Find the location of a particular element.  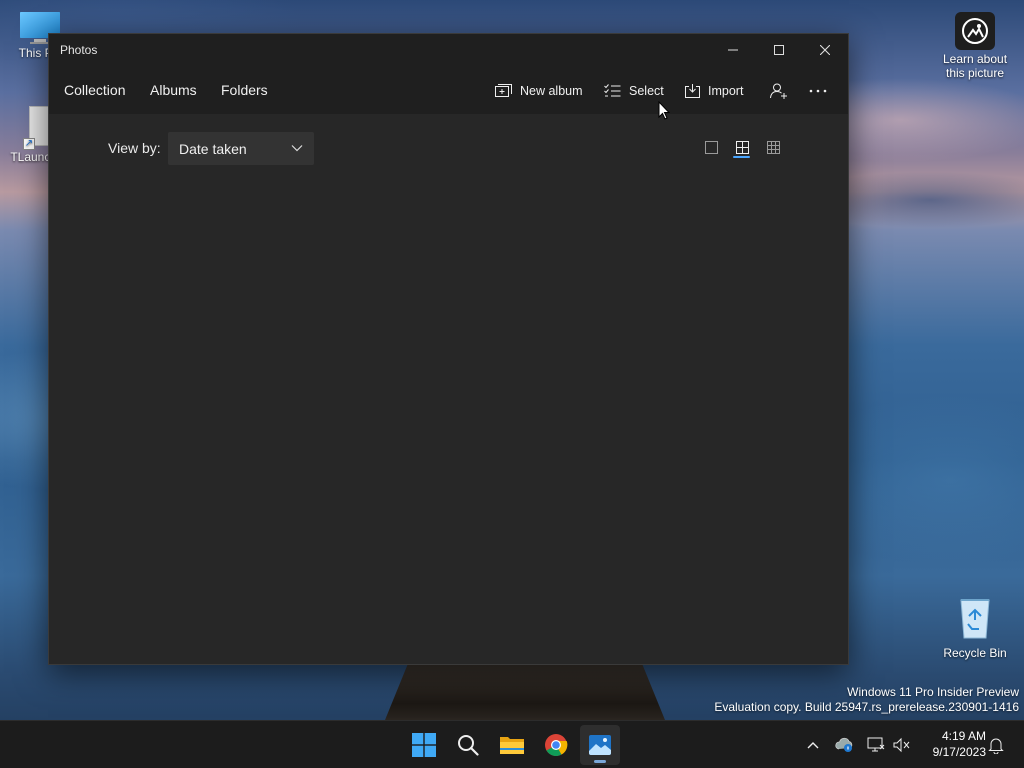

more-ellipsis-icon is located at coordinates (818, 91).